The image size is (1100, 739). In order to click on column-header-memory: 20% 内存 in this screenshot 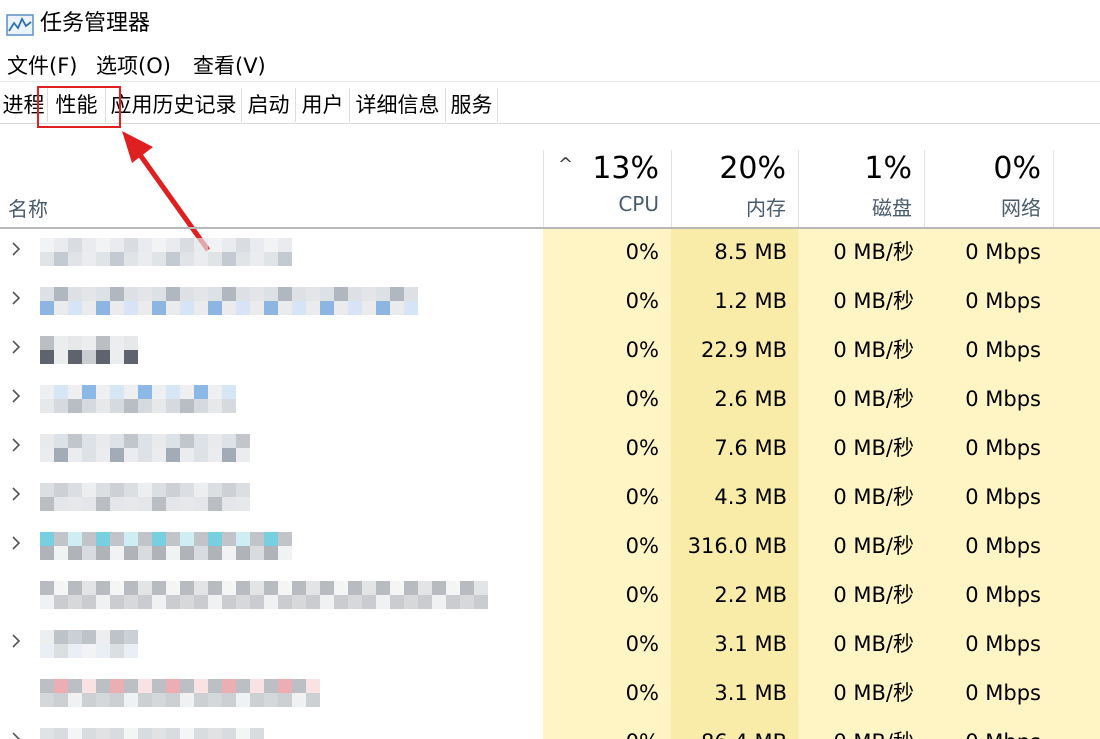, I will do `click(734, 189)`.